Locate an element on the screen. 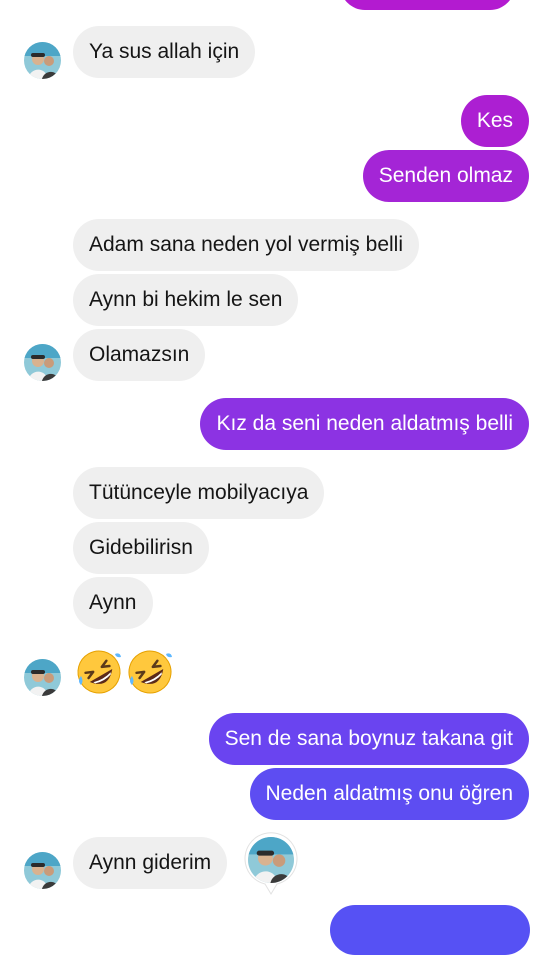 This screenshot has width=540, height=955. message-bubble-outgoing: Sen de sana boynuz takana git is located at coordinates (368, 739).